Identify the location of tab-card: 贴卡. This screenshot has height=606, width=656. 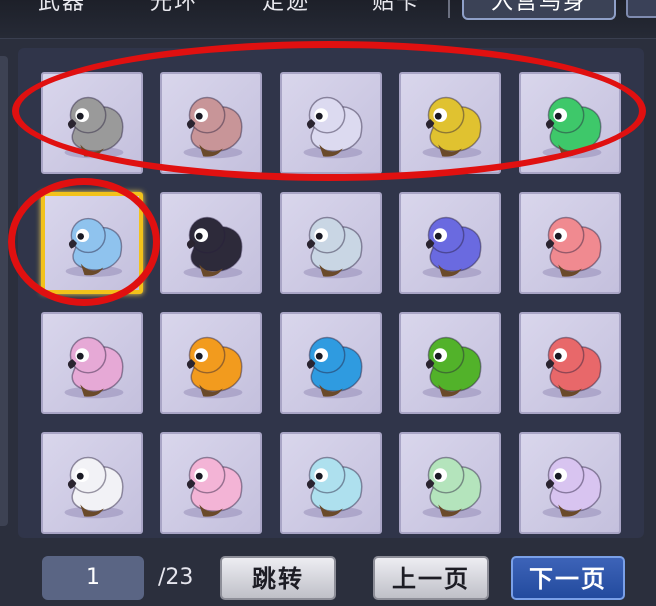
(396, 10).